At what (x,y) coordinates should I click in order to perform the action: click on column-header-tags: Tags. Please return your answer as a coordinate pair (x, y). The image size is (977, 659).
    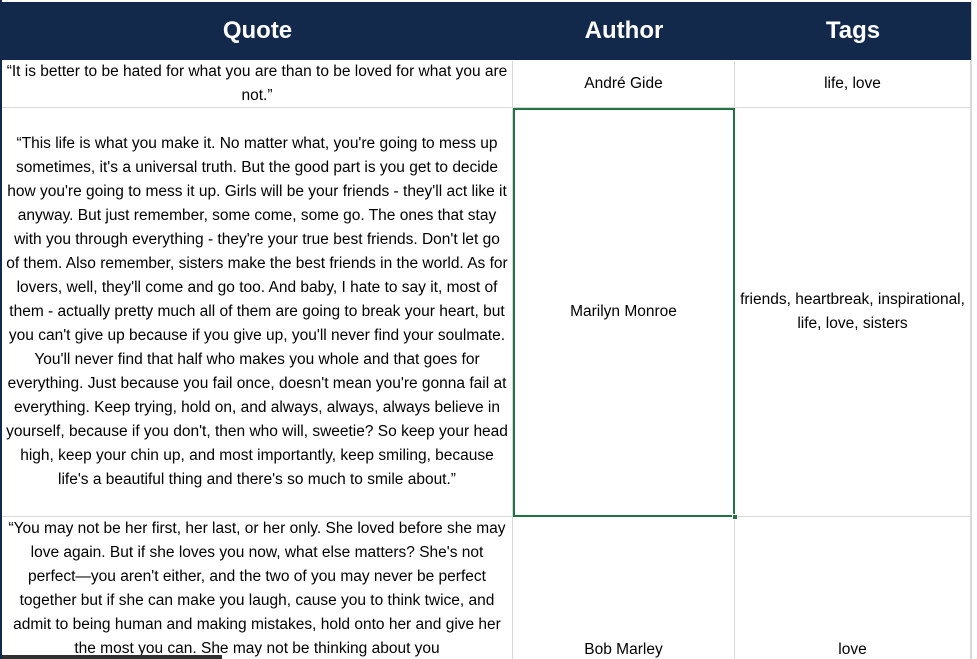
    Looking at the image, I should click on (853, 31).